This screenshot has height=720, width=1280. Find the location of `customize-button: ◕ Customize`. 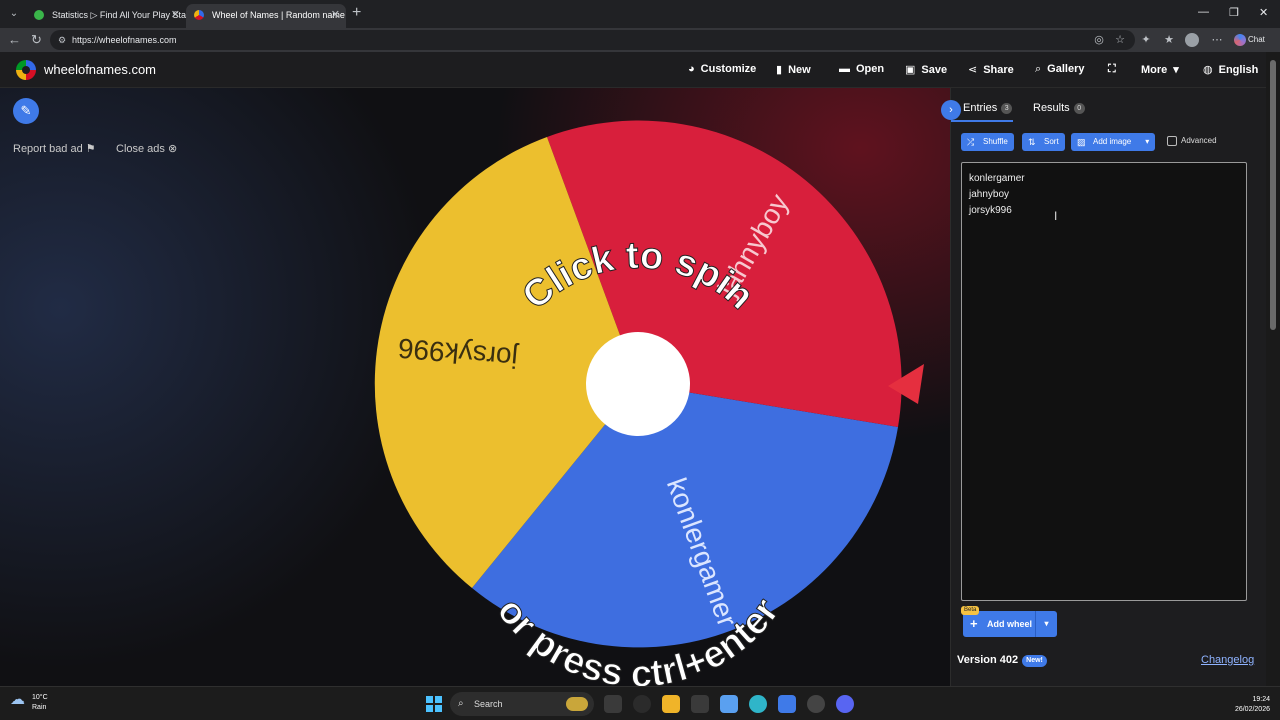

customize-button: ◕ Customize is located at coordinates (722, 69).